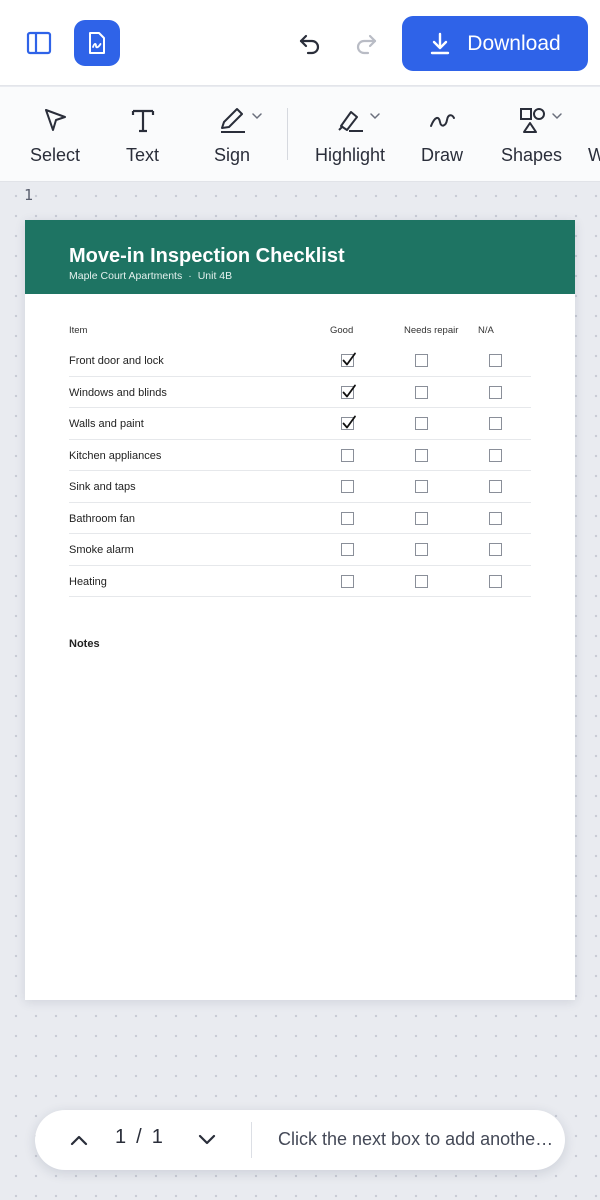 Image resolution: width=600 pixels, height=1200 pixels. I want to click on column-header-good: Good, so click(342, 330).